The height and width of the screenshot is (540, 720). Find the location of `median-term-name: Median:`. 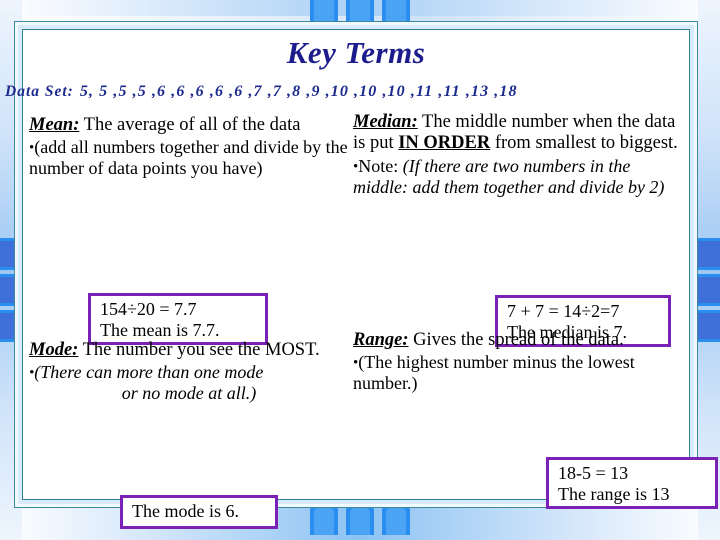

median-term-name: Median: is located at coordinates (385, 122).